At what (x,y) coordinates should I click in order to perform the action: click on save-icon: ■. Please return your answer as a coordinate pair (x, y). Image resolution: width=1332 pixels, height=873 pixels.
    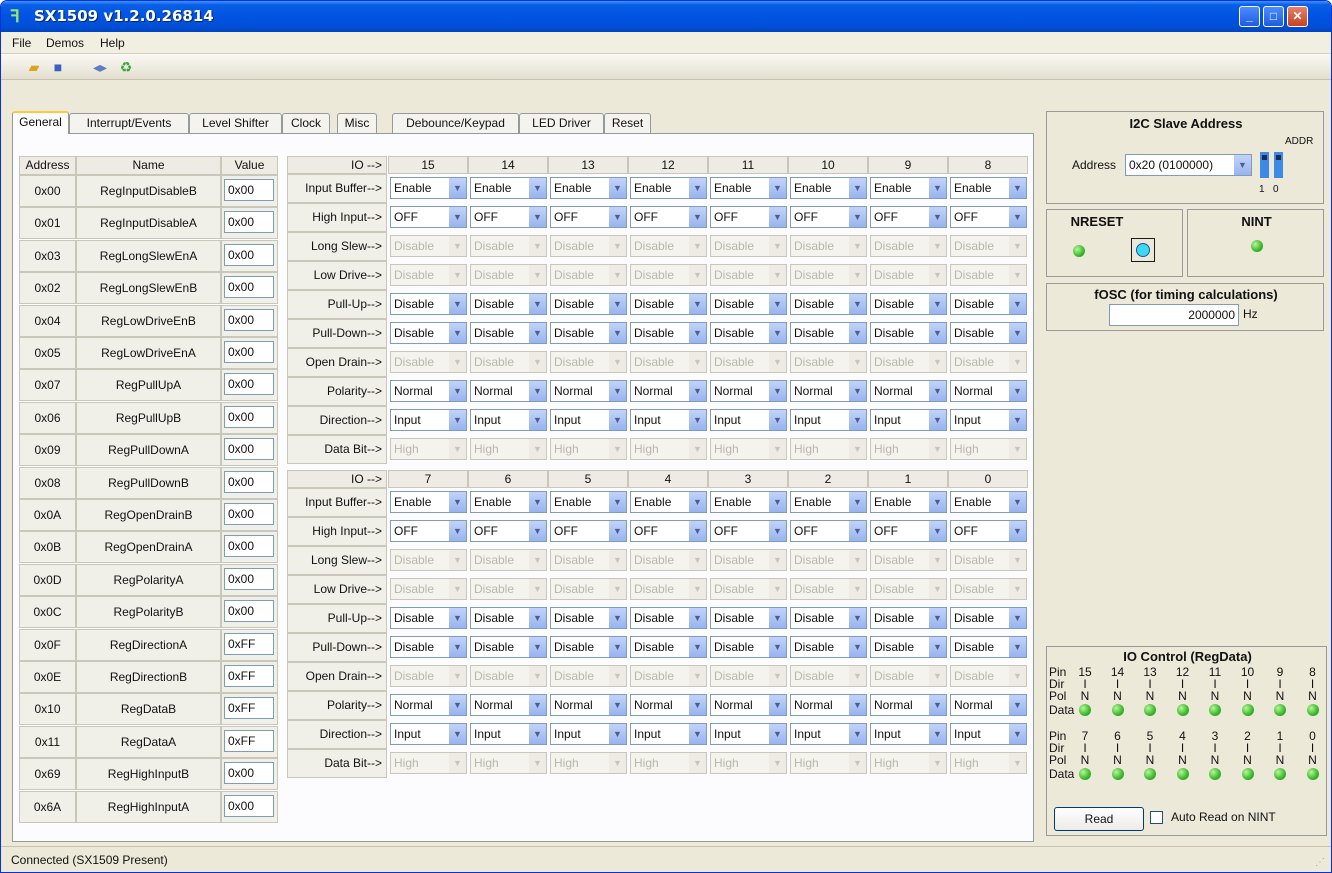
    Looking at the image, I should click on (58, 67).